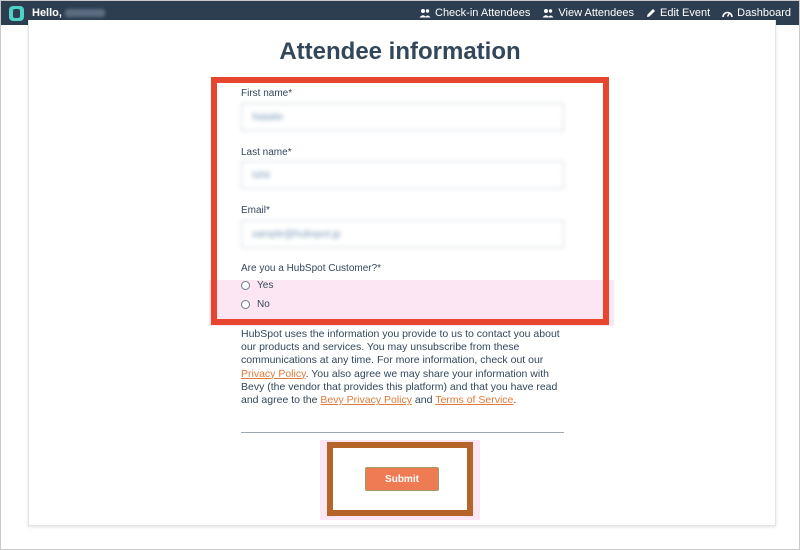  I want to click on nav-view-attendees: View Attendees, so click(588, 13).